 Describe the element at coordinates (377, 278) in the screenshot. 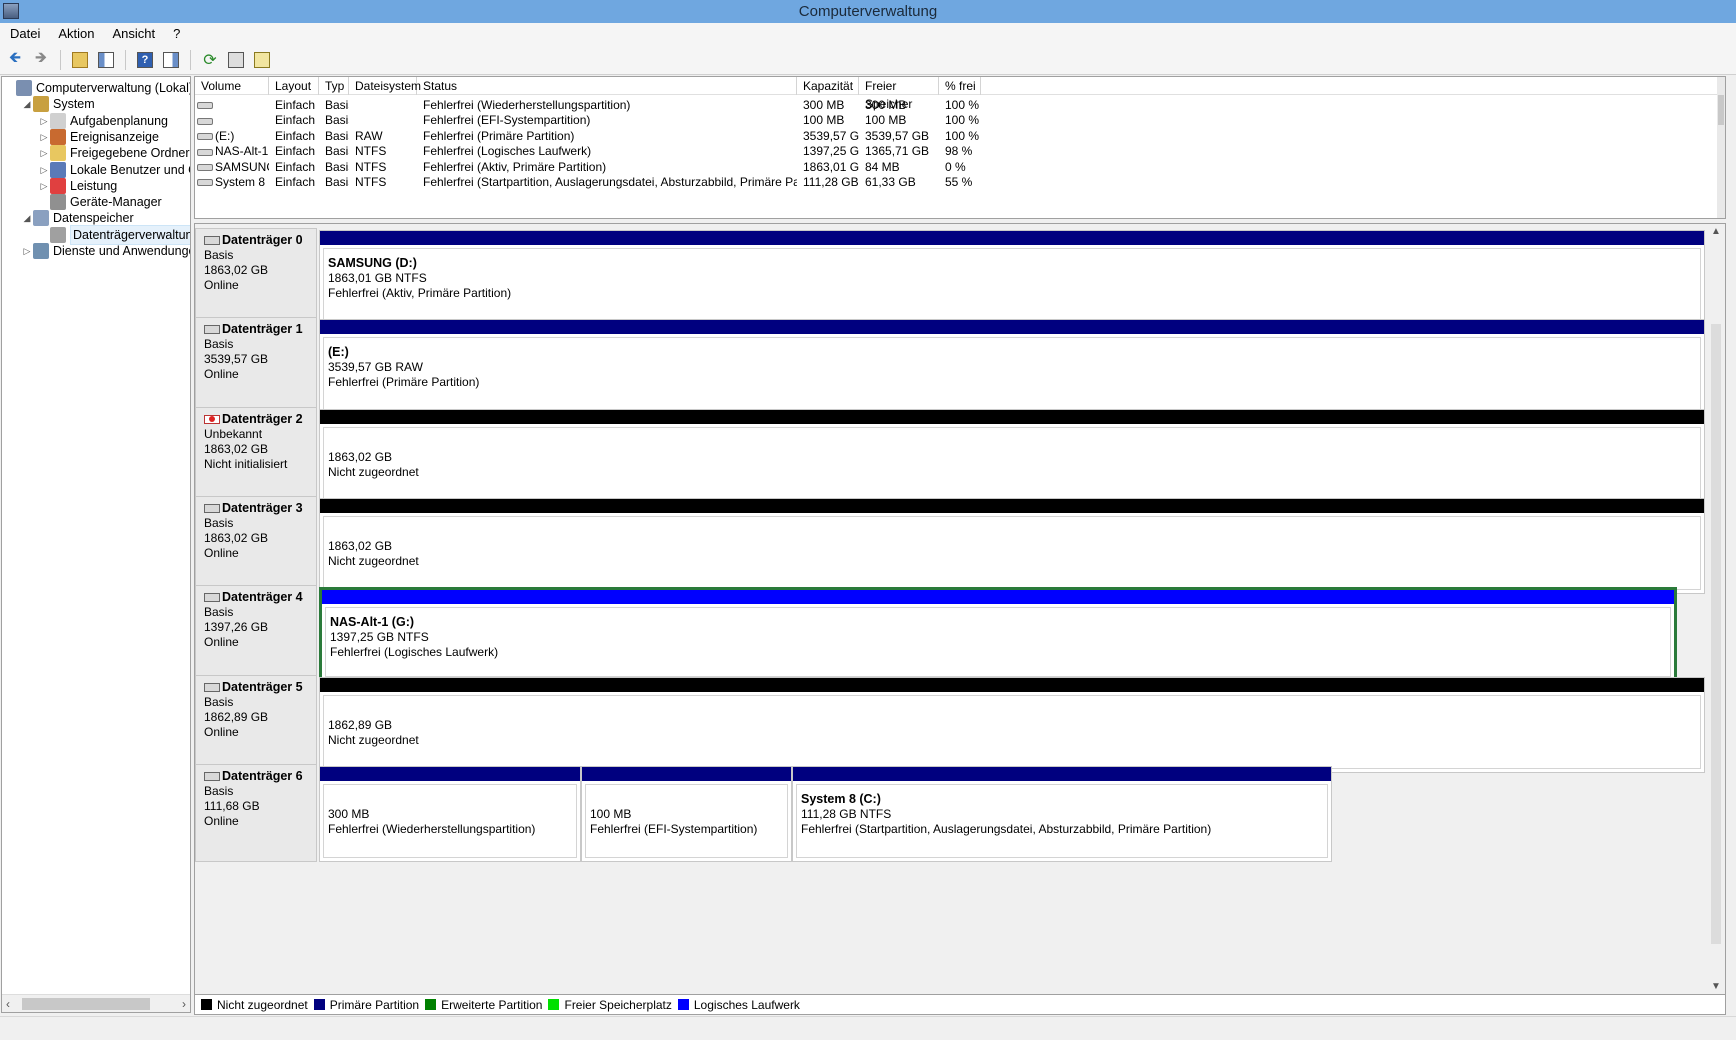

I see `partition-size: 1863,01 GB NTFS` at that location.